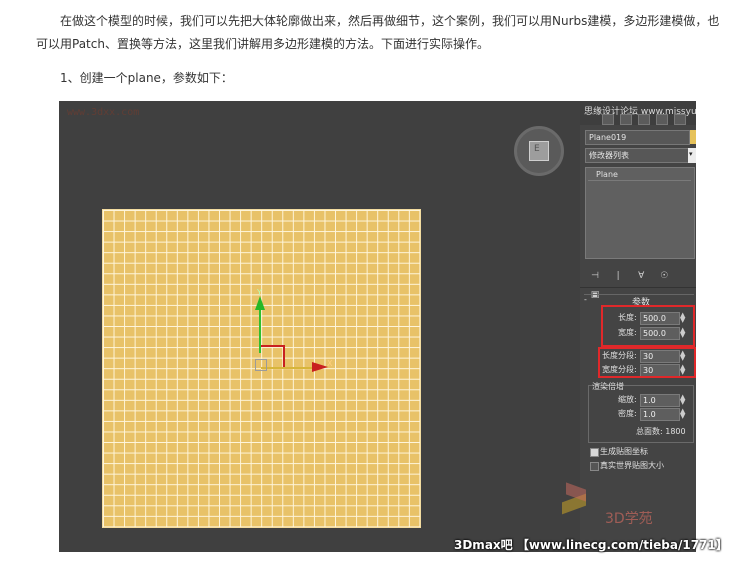 Image resolution: width=750 pixels, height=567 pixels. Describe the element at coordinates (641, 276) in the screenshot. I see `make-unique-icon: ∀` at that location.